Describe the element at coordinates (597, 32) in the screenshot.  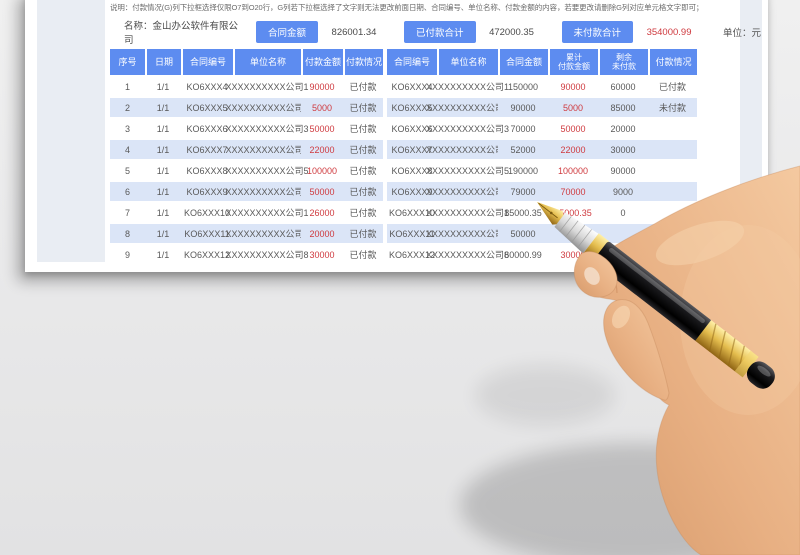
I see `summary-chip: 未付款合计` at that location.